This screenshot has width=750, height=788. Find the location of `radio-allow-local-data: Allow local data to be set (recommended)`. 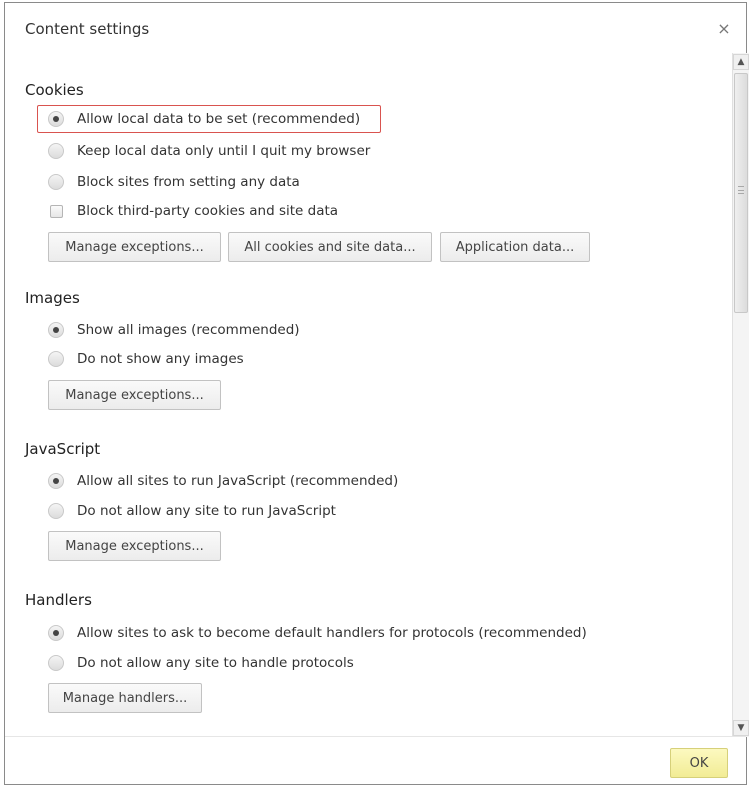

radio-allow-local-data: Allow local data to be set (recommended) is located at coordinates (204, 119).